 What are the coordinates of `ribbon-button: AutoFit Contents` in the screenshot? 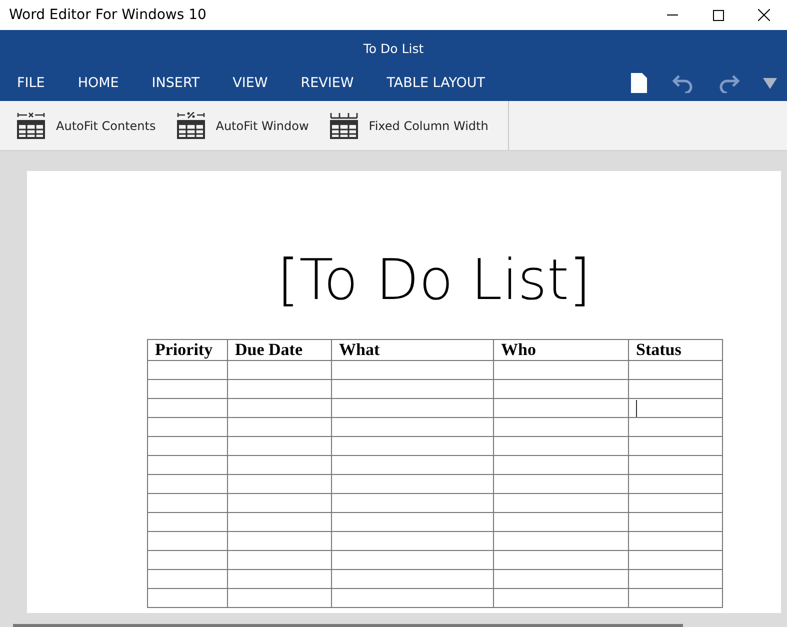 It's located at (86, 125).